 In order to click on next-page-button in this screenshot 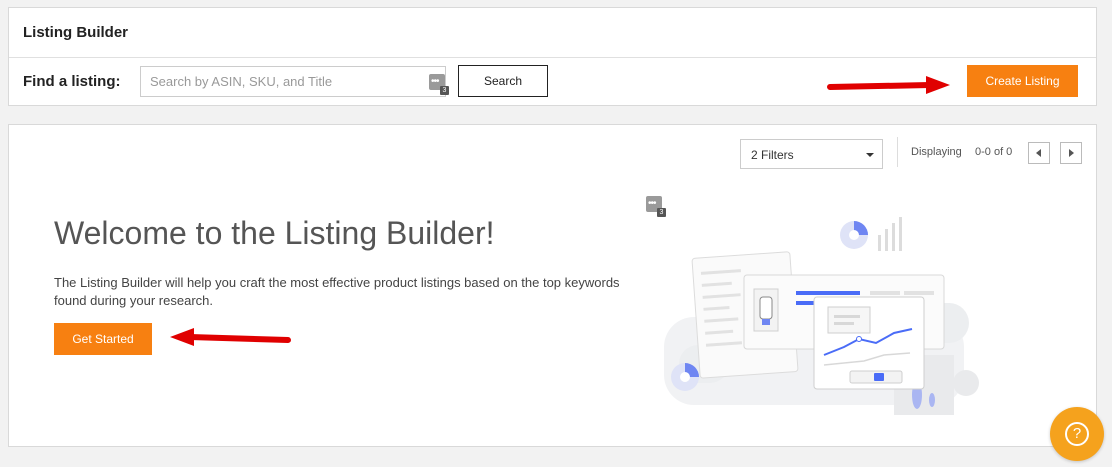, I will do `click(1071, 153)`.